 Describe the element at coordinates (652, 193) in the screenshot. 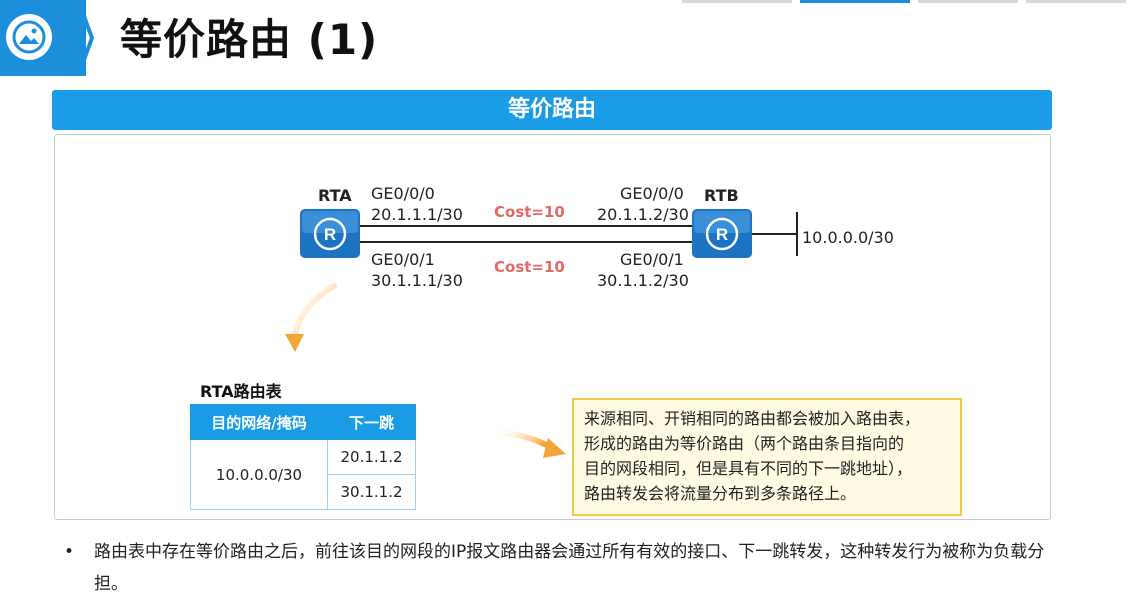

I see `rtb-ge000-label: GE0/0/0` at that location.